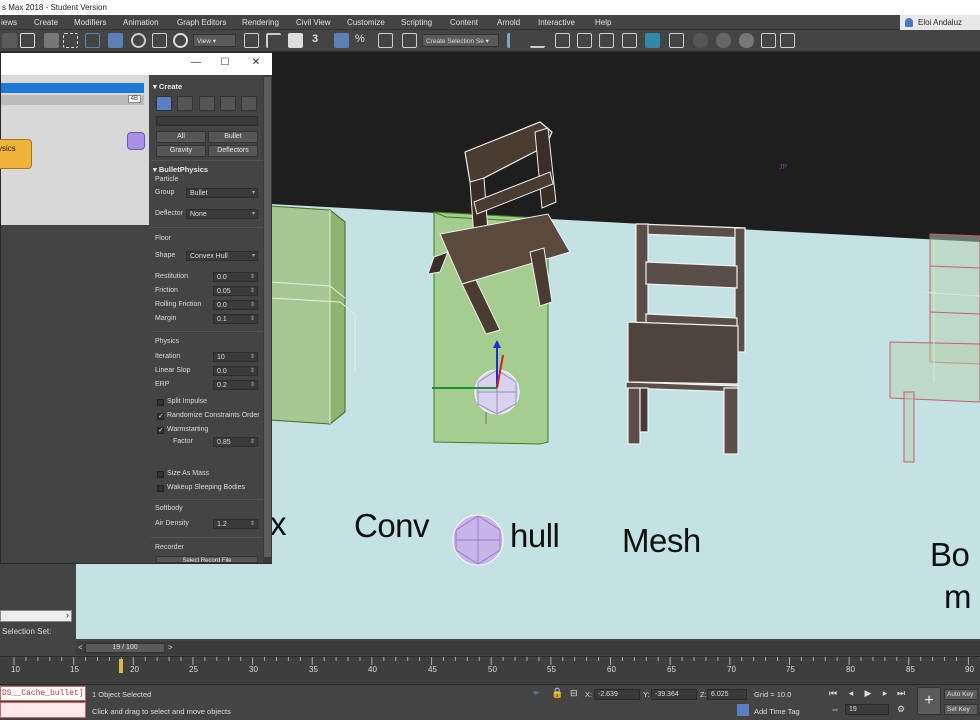  Describe the element at coordinates (164, 103) in the screenshot. I see `create-geometry-icon` at that location.